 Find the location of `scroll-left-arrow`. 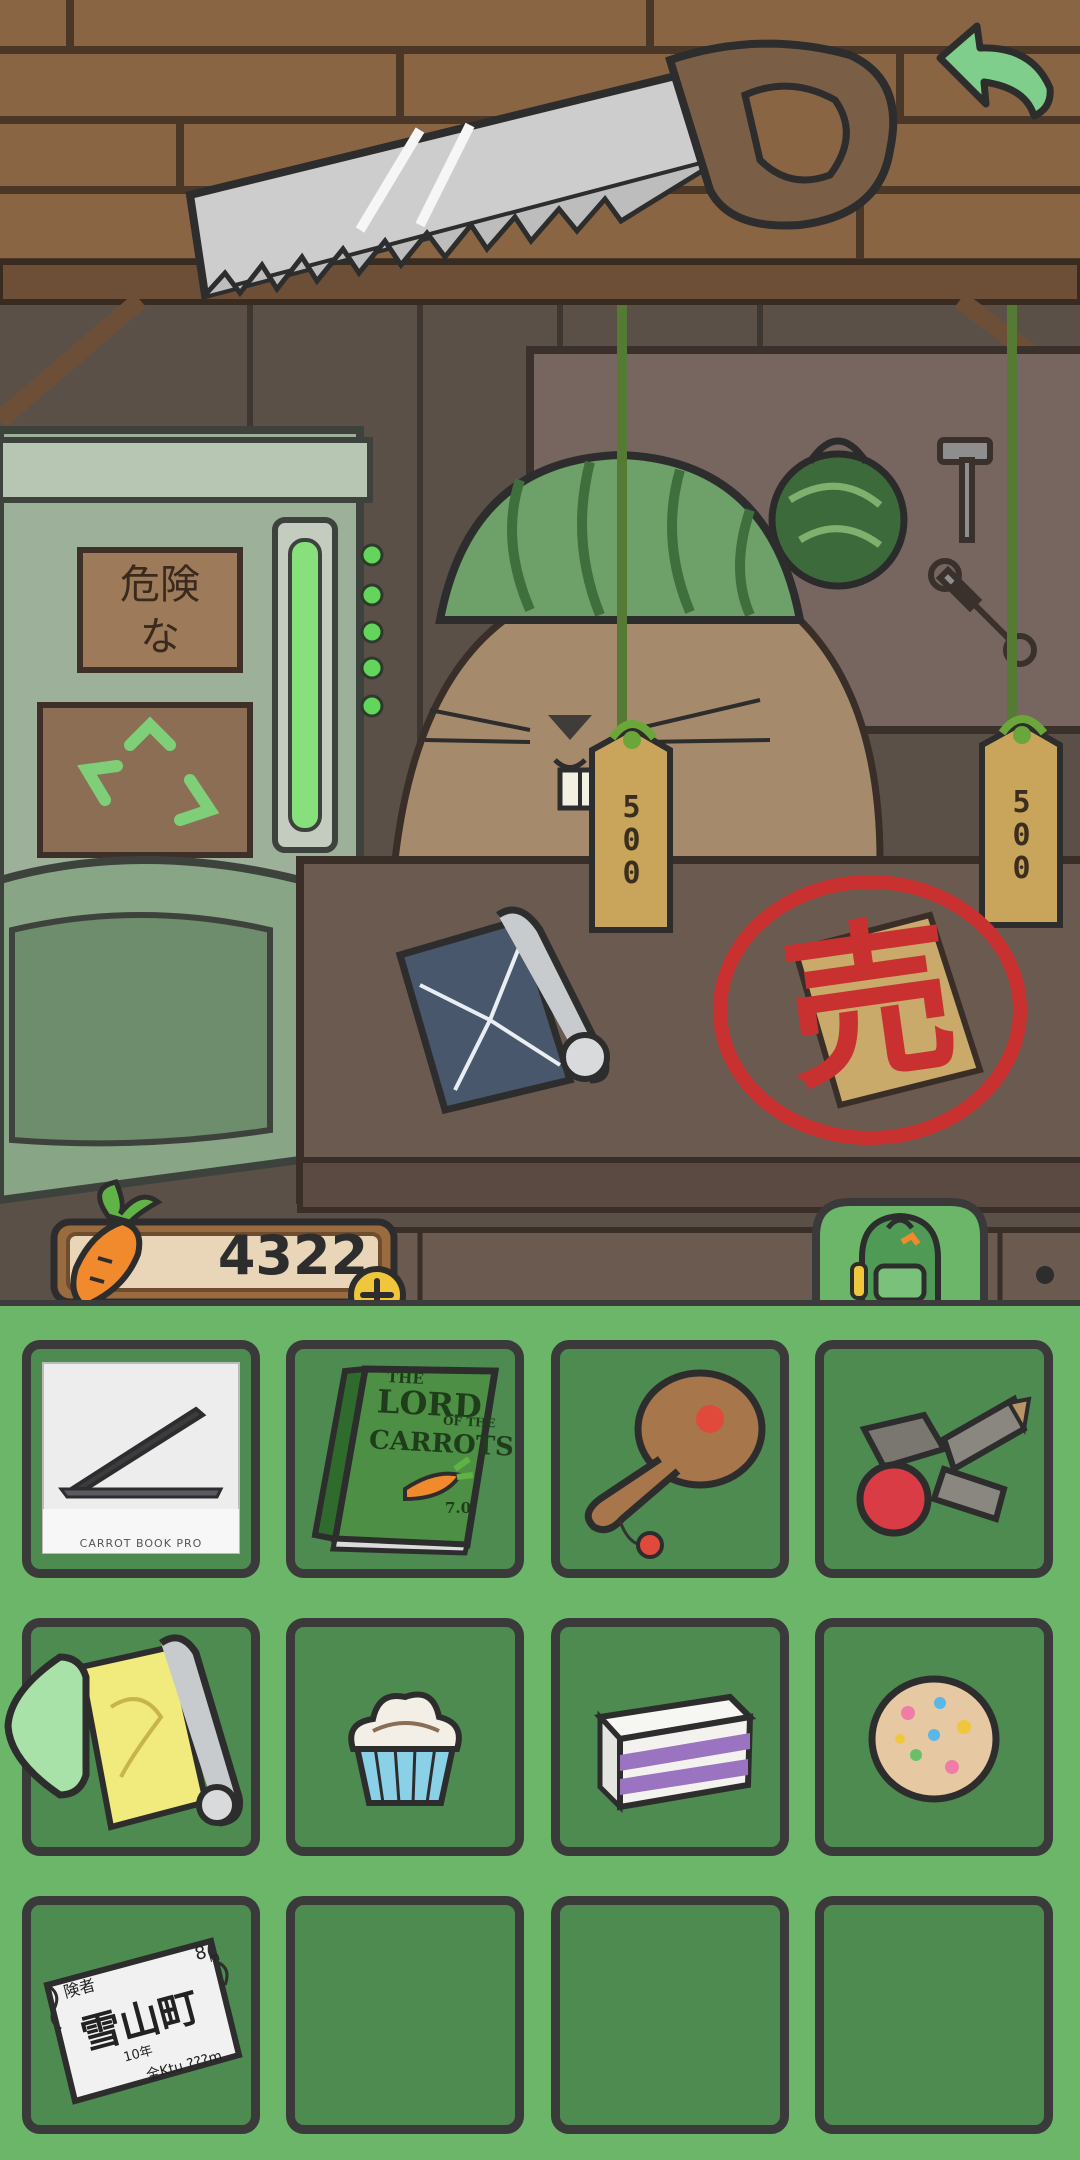

scroll-left-arrow is located at coordinates (47, 1726).